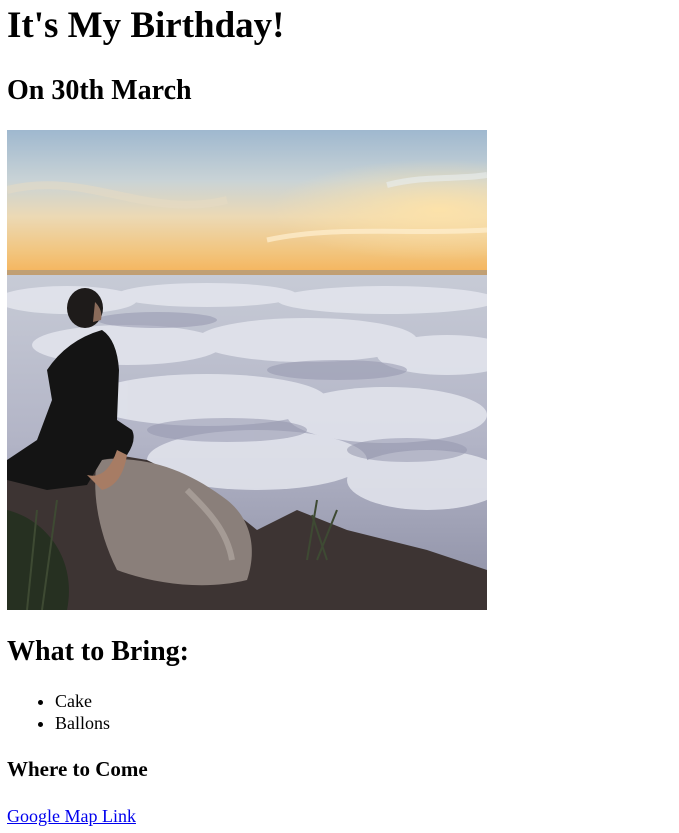 This screenshot has height=833, width=679. I want to click on list-item: Ballons, so click(82, 723).